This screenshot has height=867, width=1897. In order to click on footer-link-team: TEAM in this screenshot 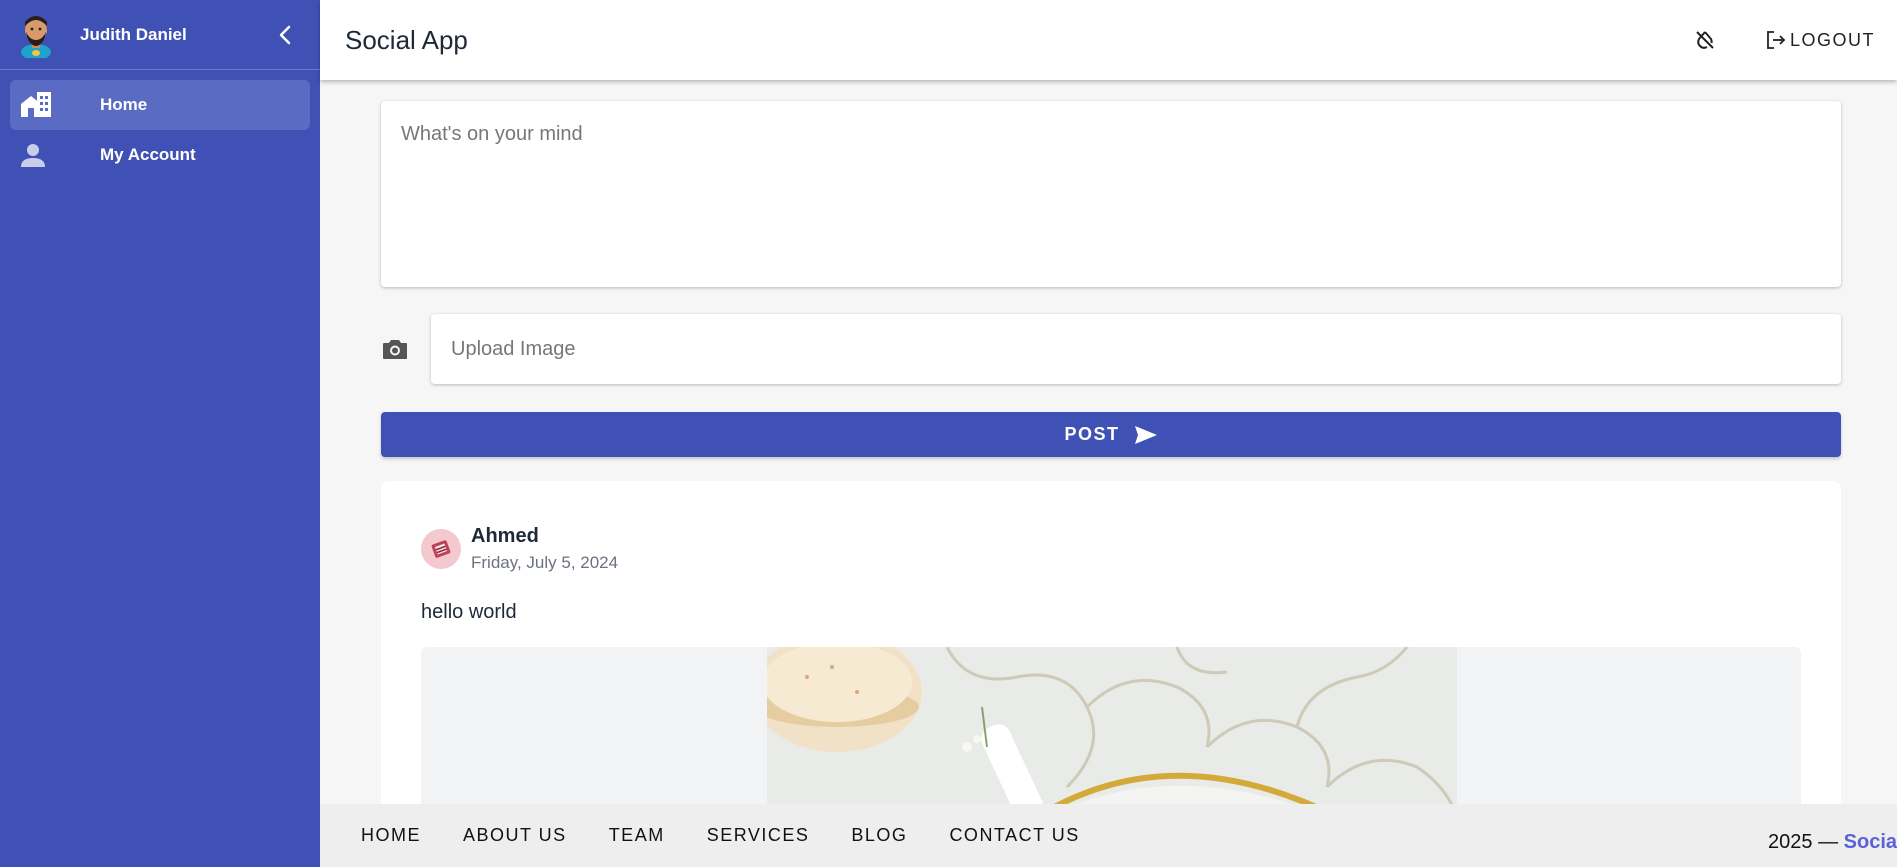, I will do `click(637, 835)`.